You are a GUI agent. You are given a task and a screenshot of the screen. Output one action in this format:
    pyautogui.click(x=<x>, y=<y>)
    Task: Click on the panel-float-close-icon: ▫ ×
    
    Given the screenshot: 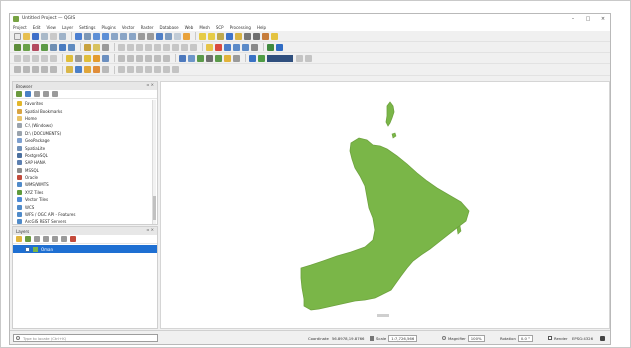 What is the action you would take?
    pyautogui.click(x=150, y=84)
    